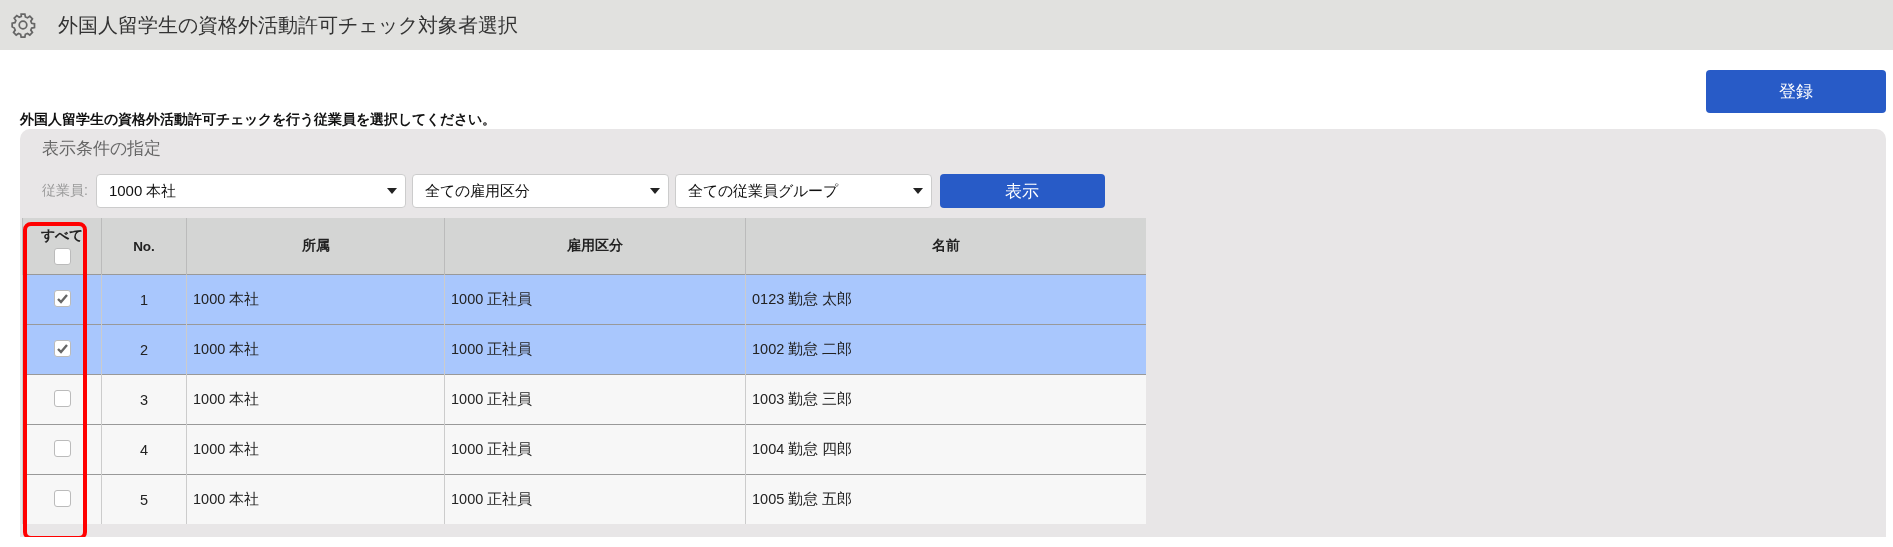 This screenshot has height=547, width=1893. Describe the element at coordinates (144, 299) in the screenshot. I see `table-cell: 1` at that location.